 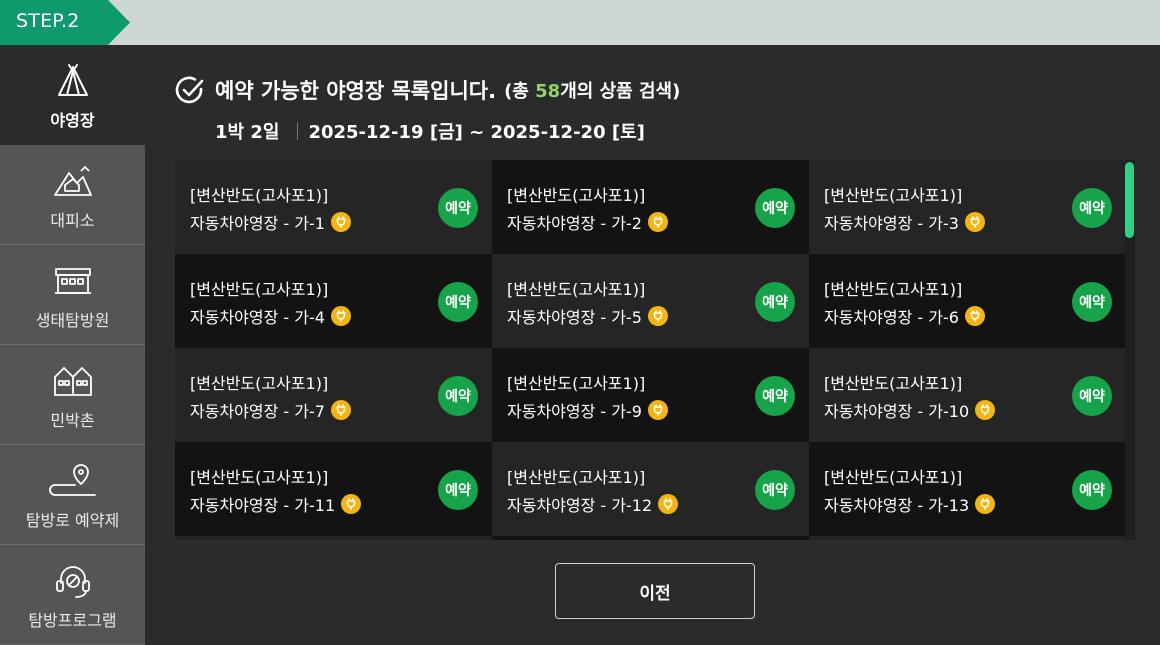 I want to click on tent-icon, so click(x=72, y=81).